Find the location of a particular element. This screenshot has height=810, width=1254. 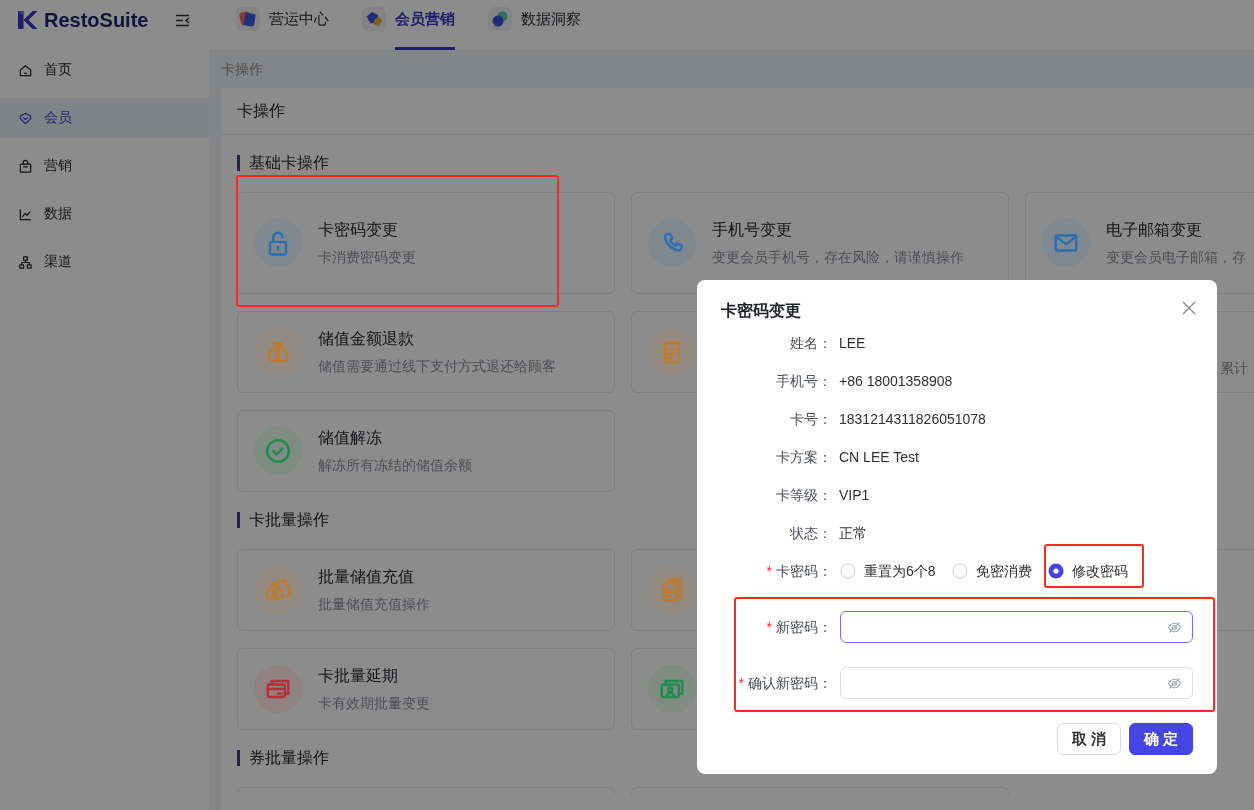

sidebar-item: 首页 is located at coordinates (104, 70).